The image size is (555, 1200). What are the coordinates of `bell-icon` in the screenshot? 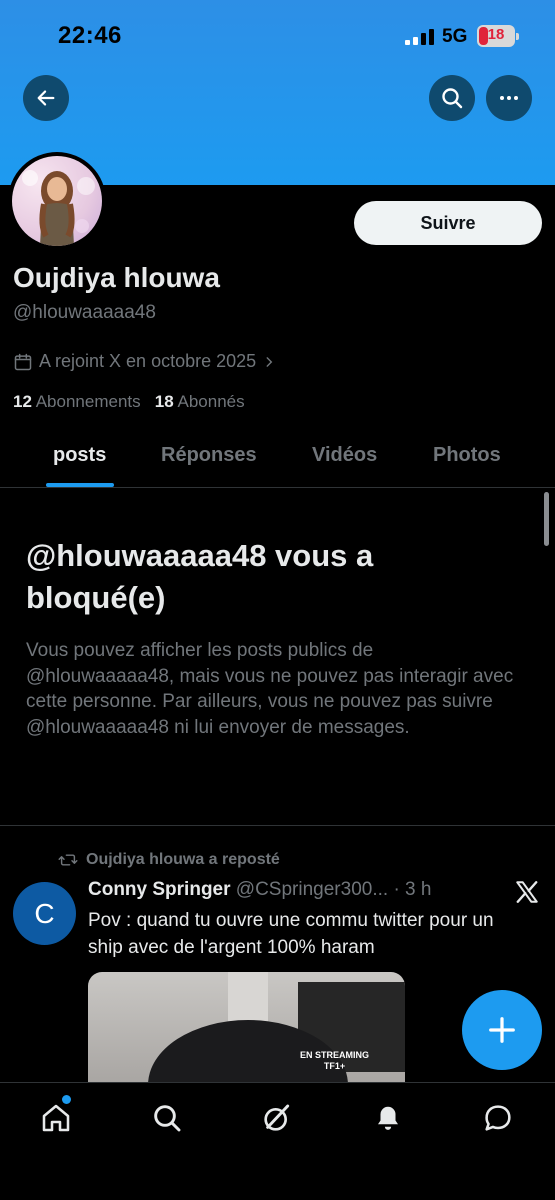 It's located at (388, 1118).